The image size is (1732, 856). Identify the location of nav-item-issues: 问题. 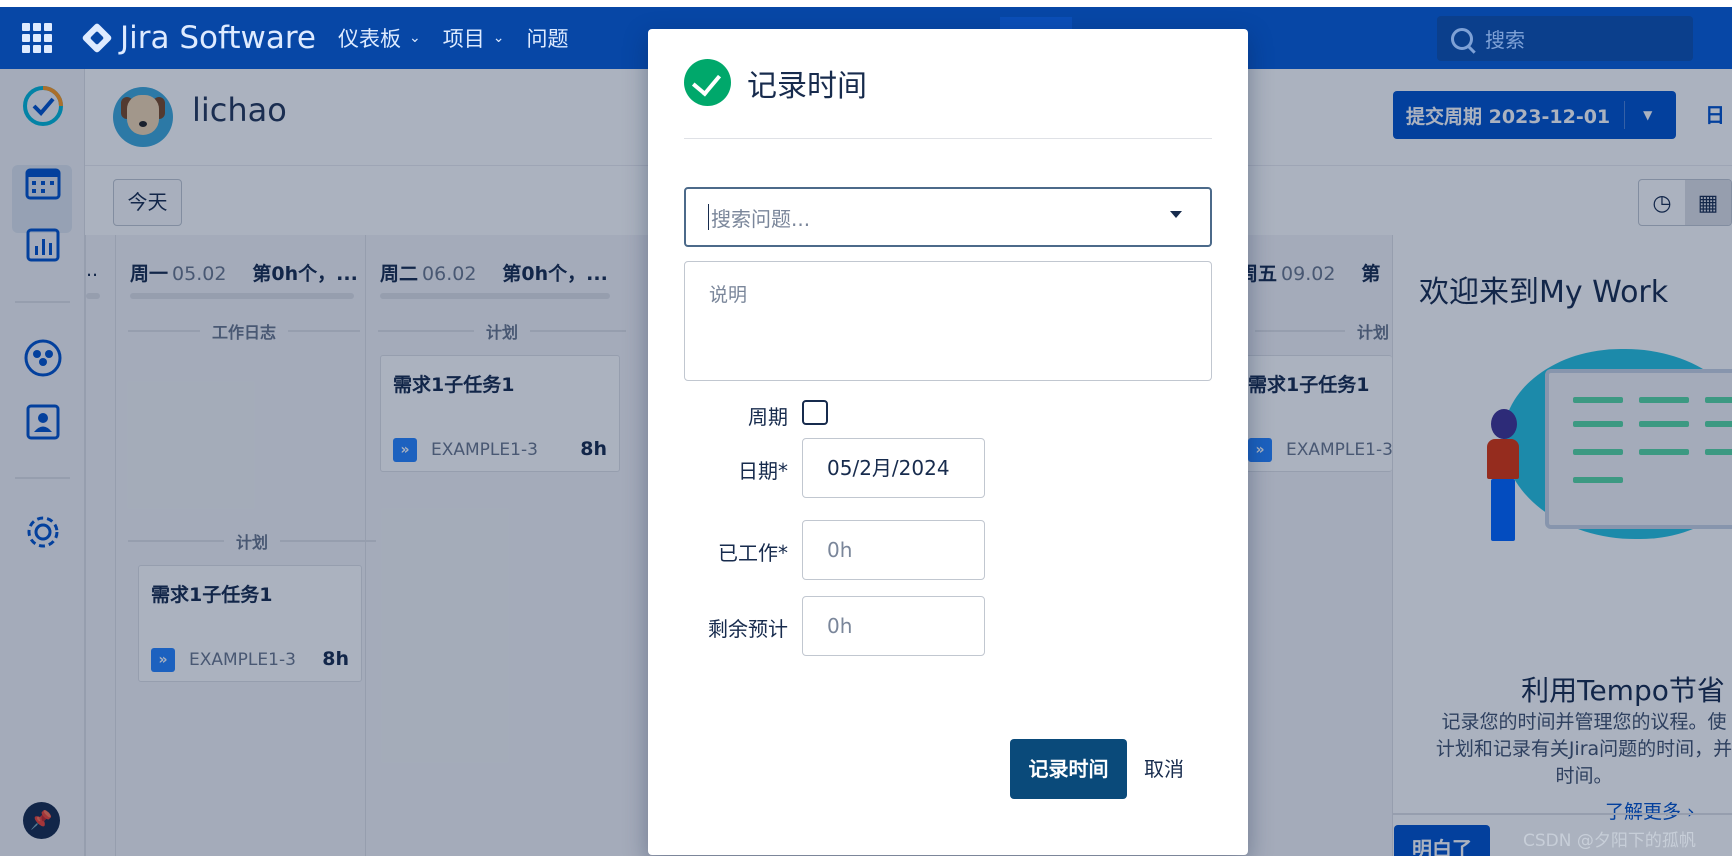
(547, 38).